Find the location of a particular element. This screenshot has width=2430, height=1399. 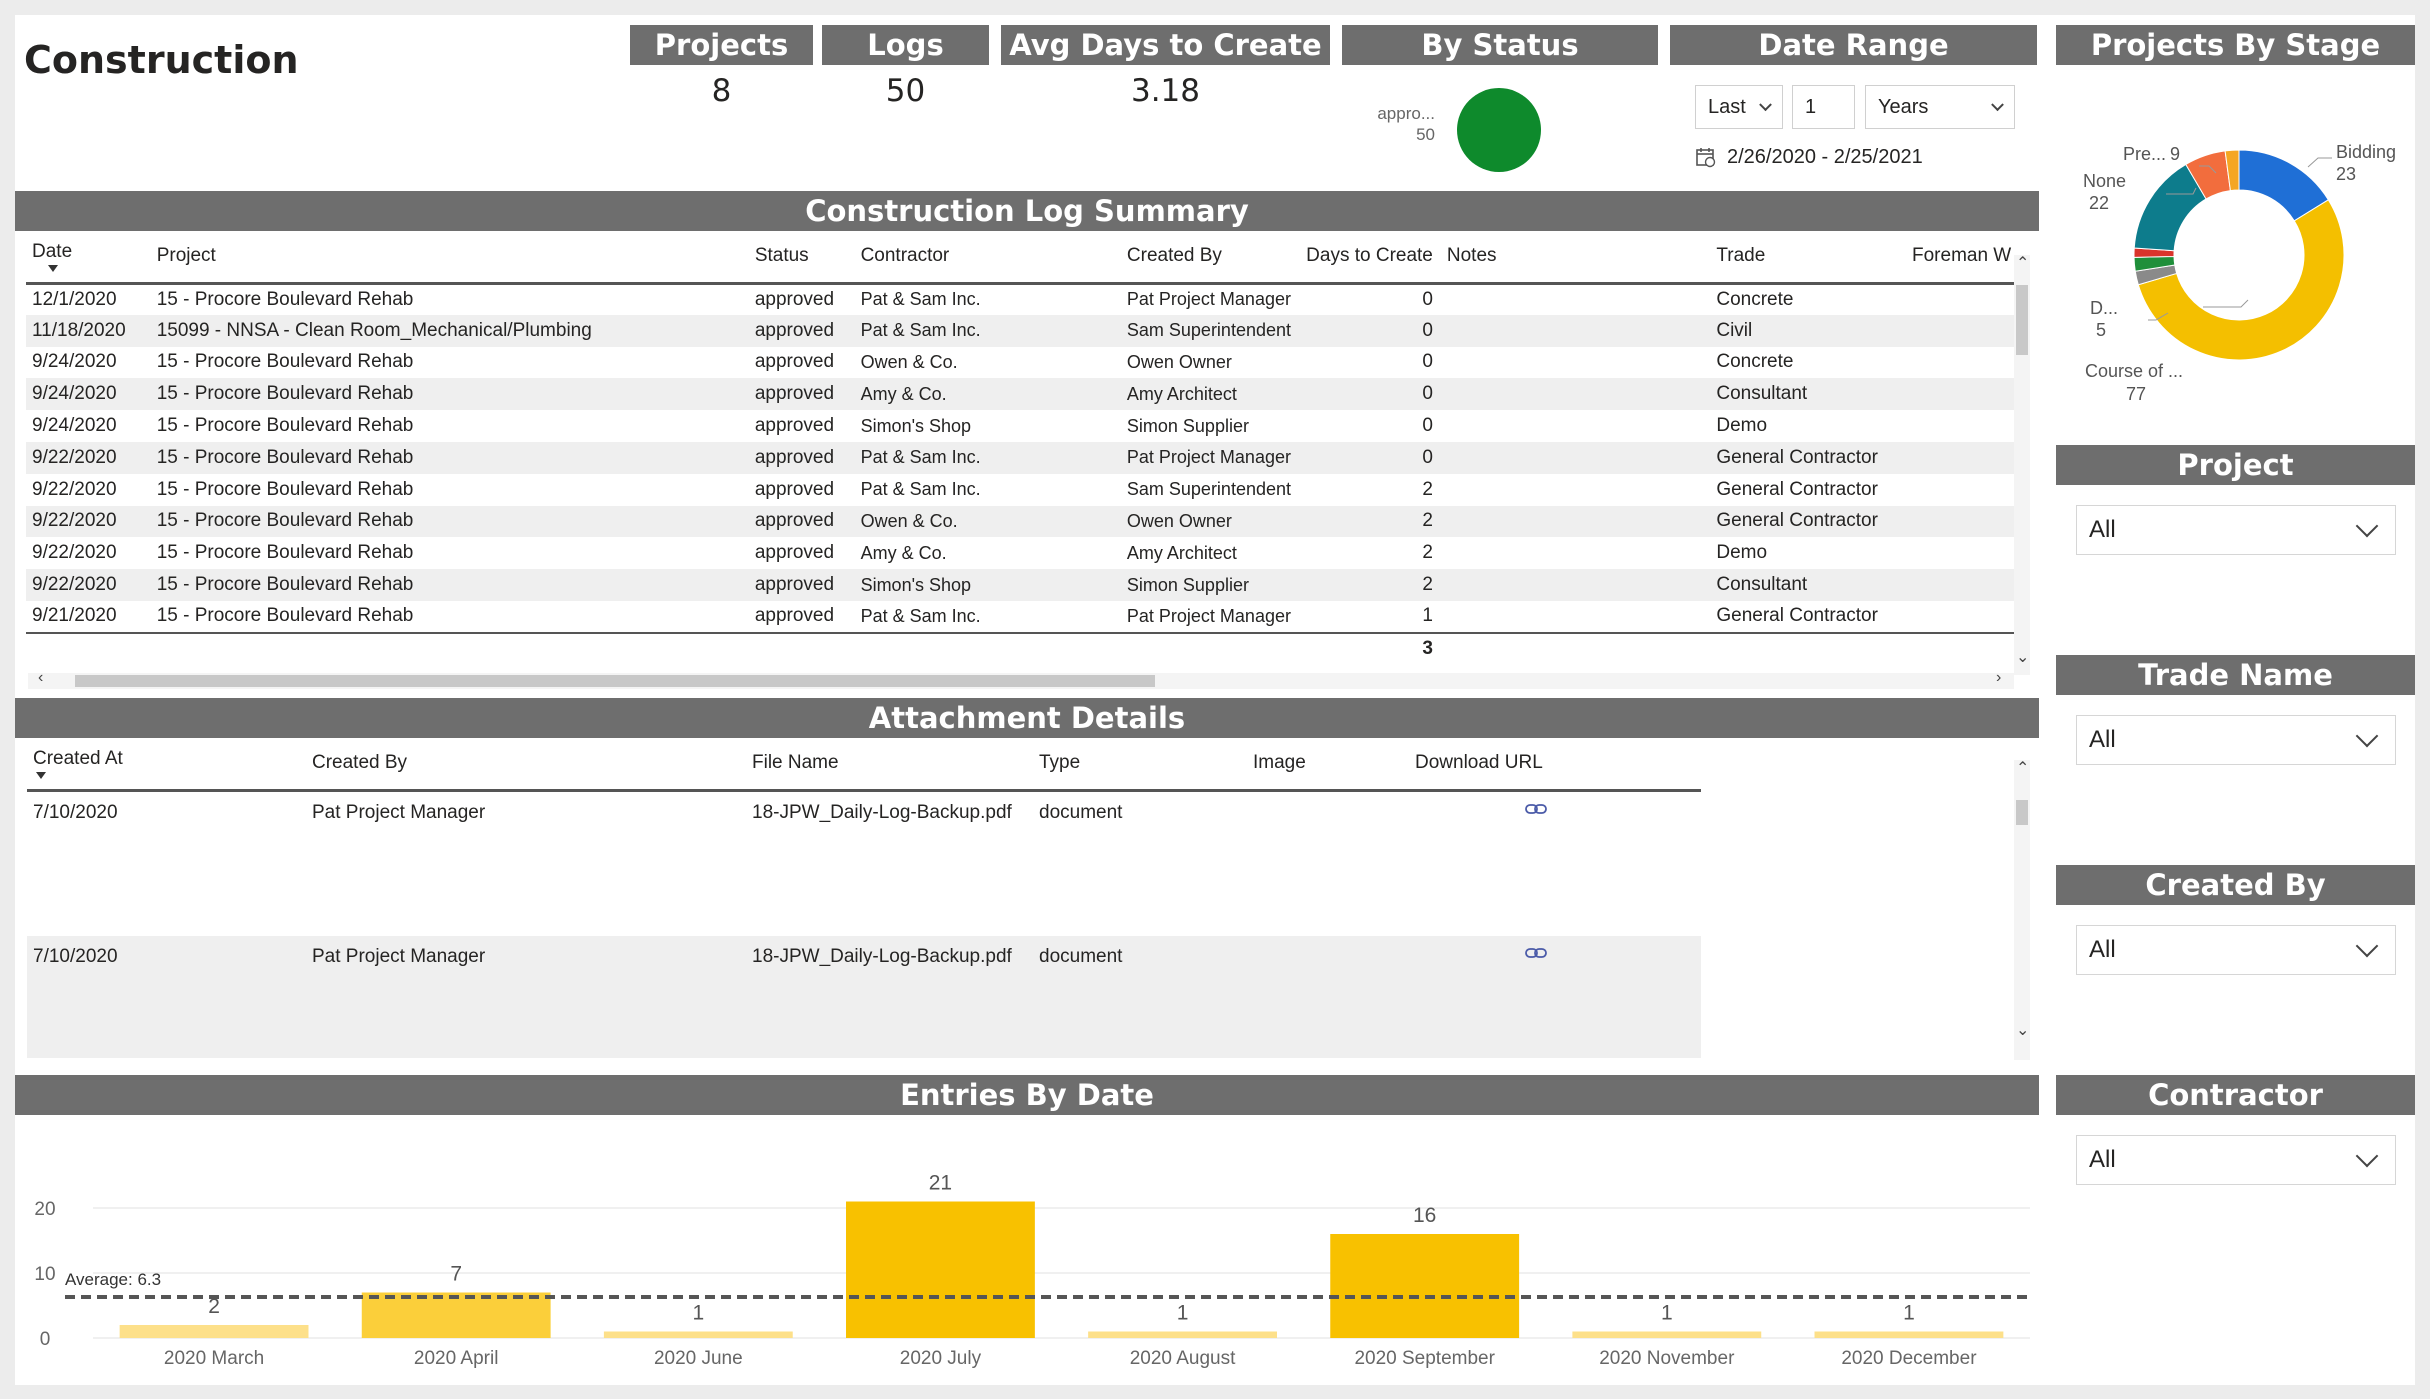

table-cell: 7/10/2020 is located at coordinates (166, 997).